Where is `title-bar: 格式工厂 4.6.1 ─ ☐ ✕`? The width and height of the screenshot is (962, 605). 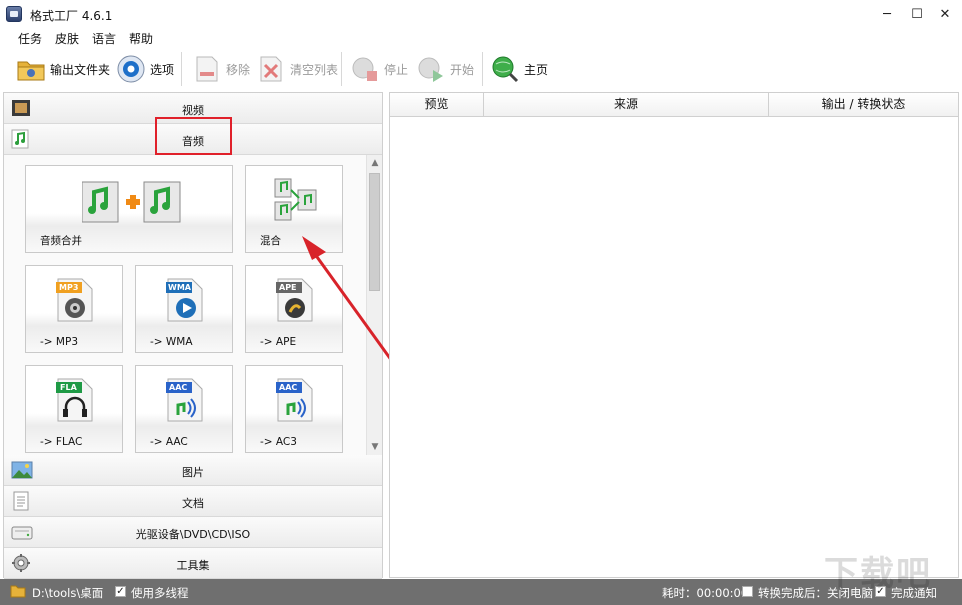 title-bar: 格式工厂 4.6.1 ─ ☐ ✕ is located at coordinates (481, 14).